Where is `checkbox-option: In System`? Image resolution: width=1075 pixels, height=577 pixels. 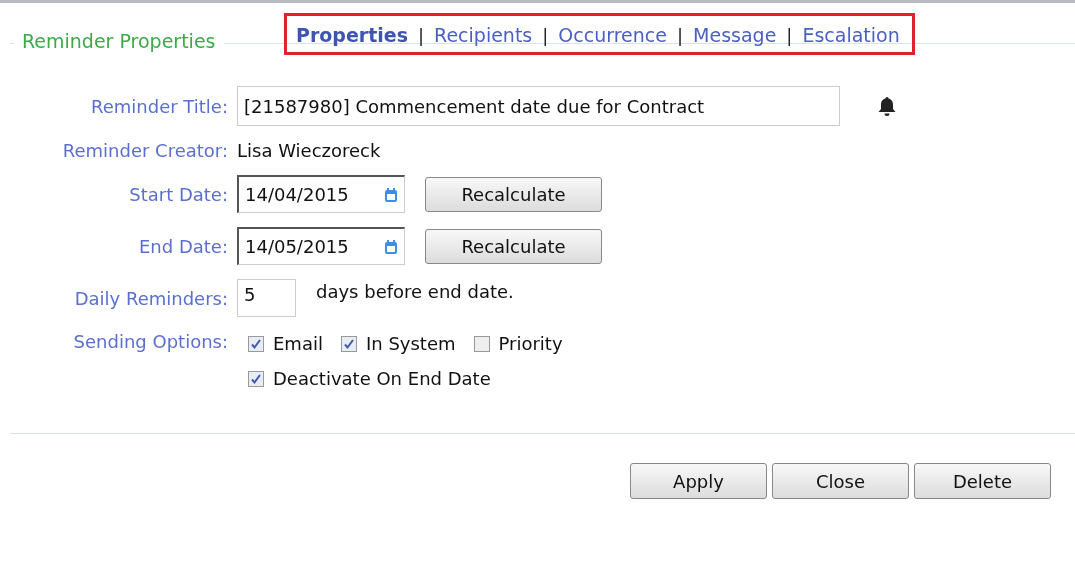
checkbox-option: In System is located at coordinates (398, 343).